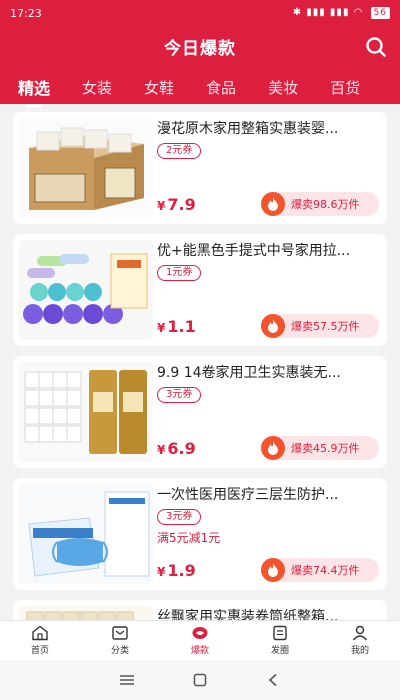 Image resolution: width=400 pixels, height=700 pixels. I want to click on product-info: 优+能黑色手提式中号家用拉... 1元券 ¥1.1 爆卖57.5万件, so click(268, 290).